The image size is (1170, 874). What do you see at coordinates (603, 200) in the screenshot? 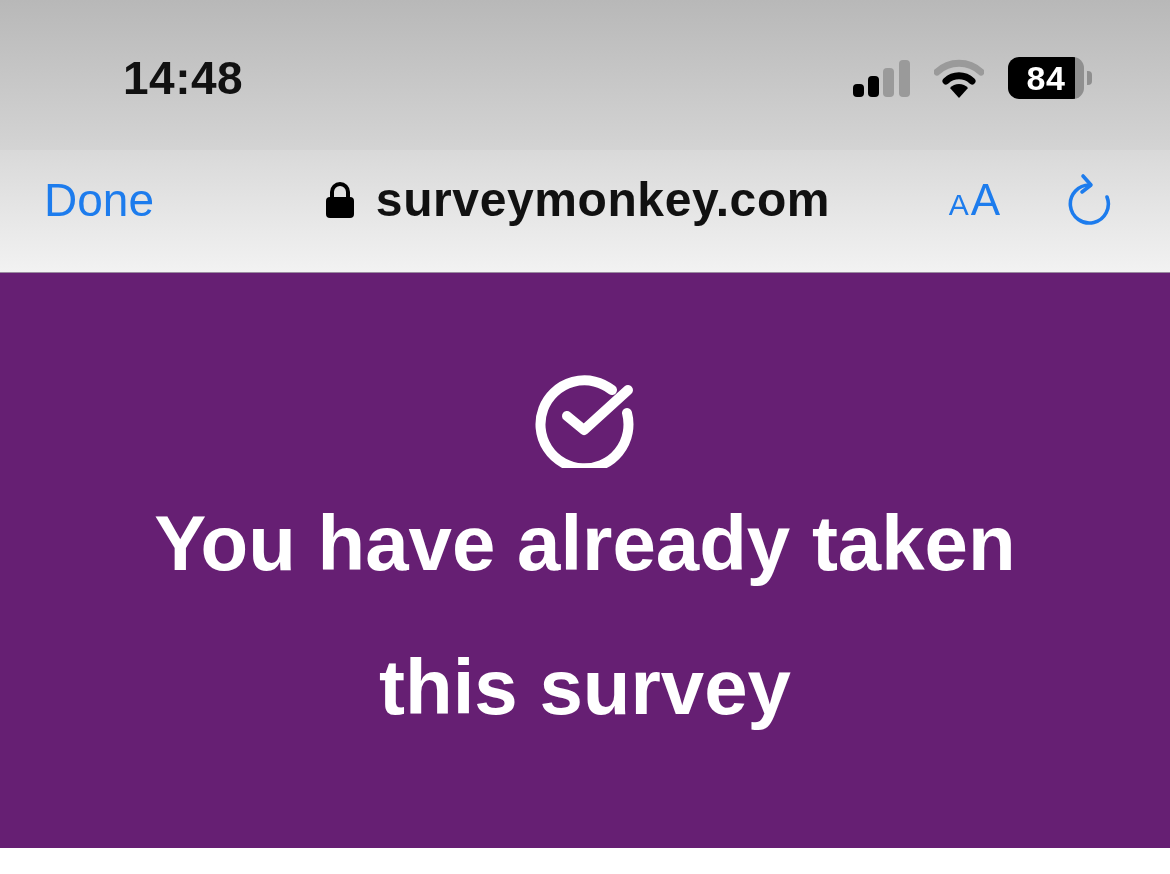
I see `address-text: surveymonkey.com` at bounding box center [603, 200].